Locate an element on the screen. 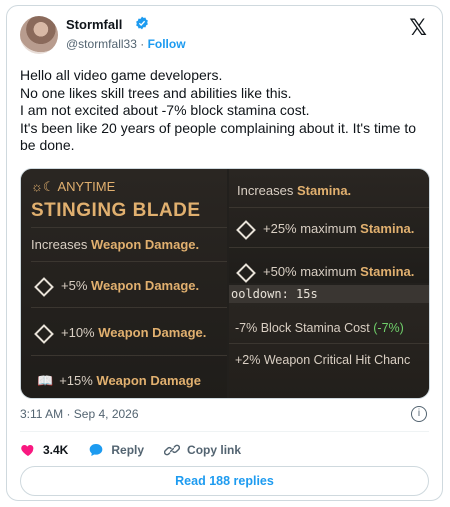 Image resolution: width=450 pixels, height=507 pixels. avatar is located at coordinates (39, 35).